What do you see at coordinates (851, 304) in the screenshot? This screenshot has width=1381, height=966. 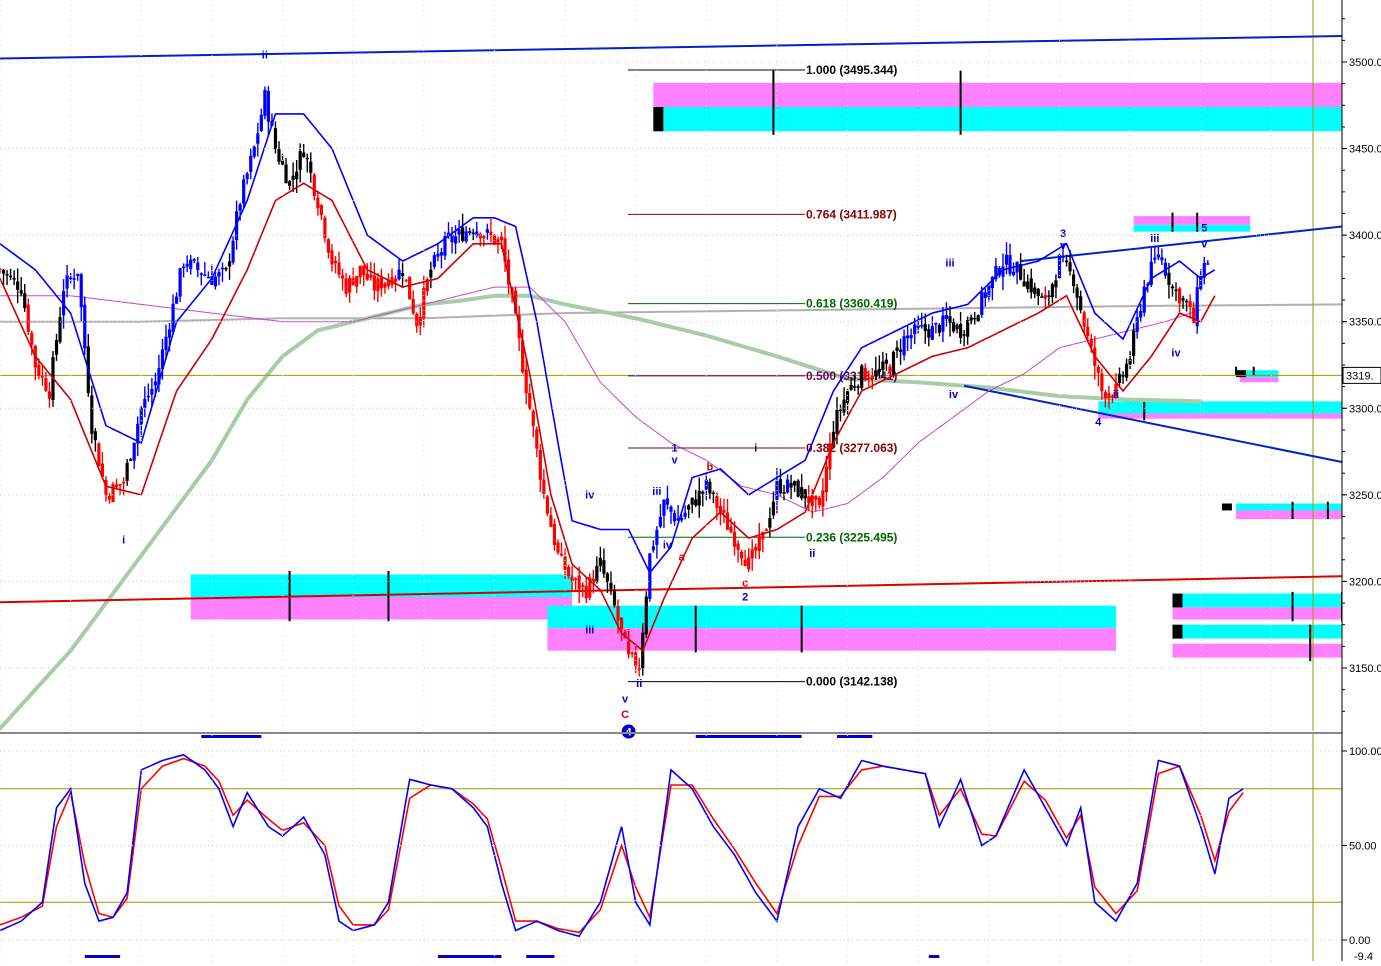 I see `fib-label-2: 0.618 (3360.419)` at bounding box center [851, 304].